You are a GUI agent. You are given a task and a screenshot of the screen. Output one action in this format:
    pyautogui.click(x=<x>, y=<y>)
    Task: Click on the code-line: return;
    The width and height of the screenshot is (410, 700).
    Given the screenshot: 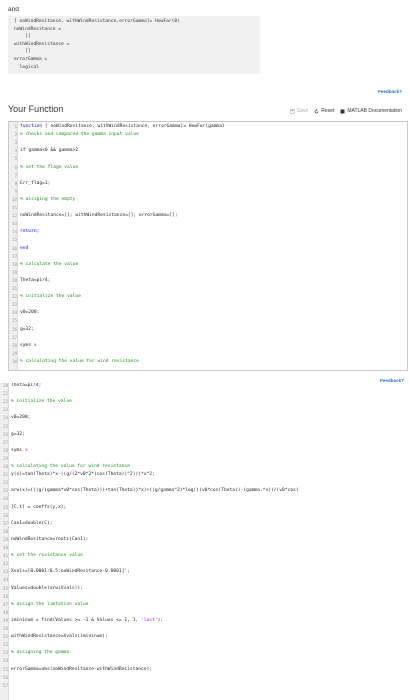 What is the action you would take?
    pyautogui.click(x=29, y=231)
    